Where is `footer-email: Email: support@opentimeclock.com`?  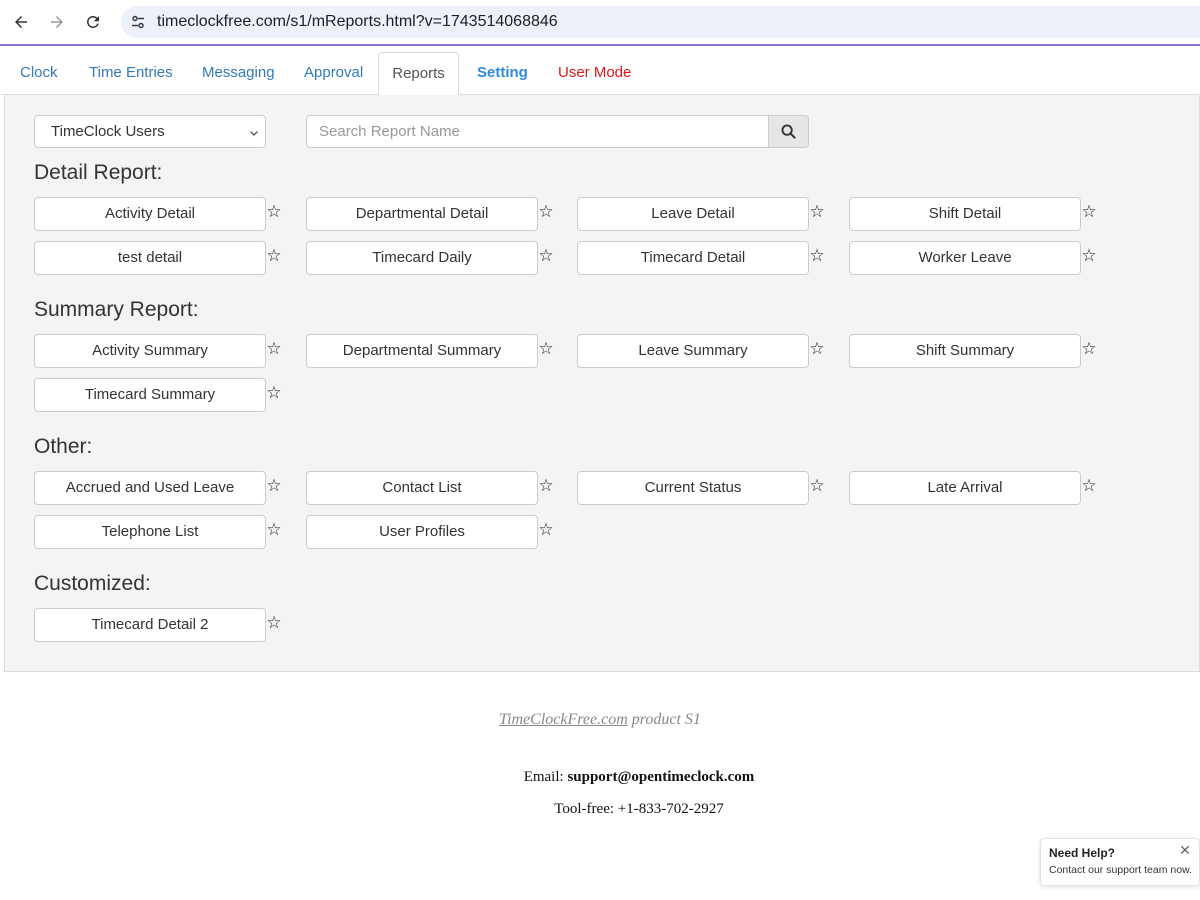
footer-email: Email: support@opentimeclock.com is located at coordinates (600, 777).